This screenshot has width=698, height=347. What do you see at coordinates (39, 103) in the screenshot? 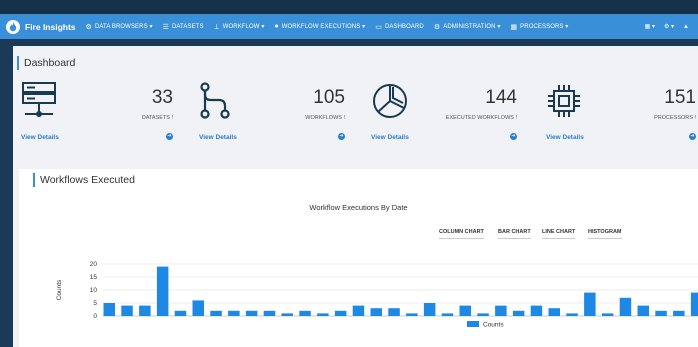
I see `server-icon` at bounding box center [39, 103].